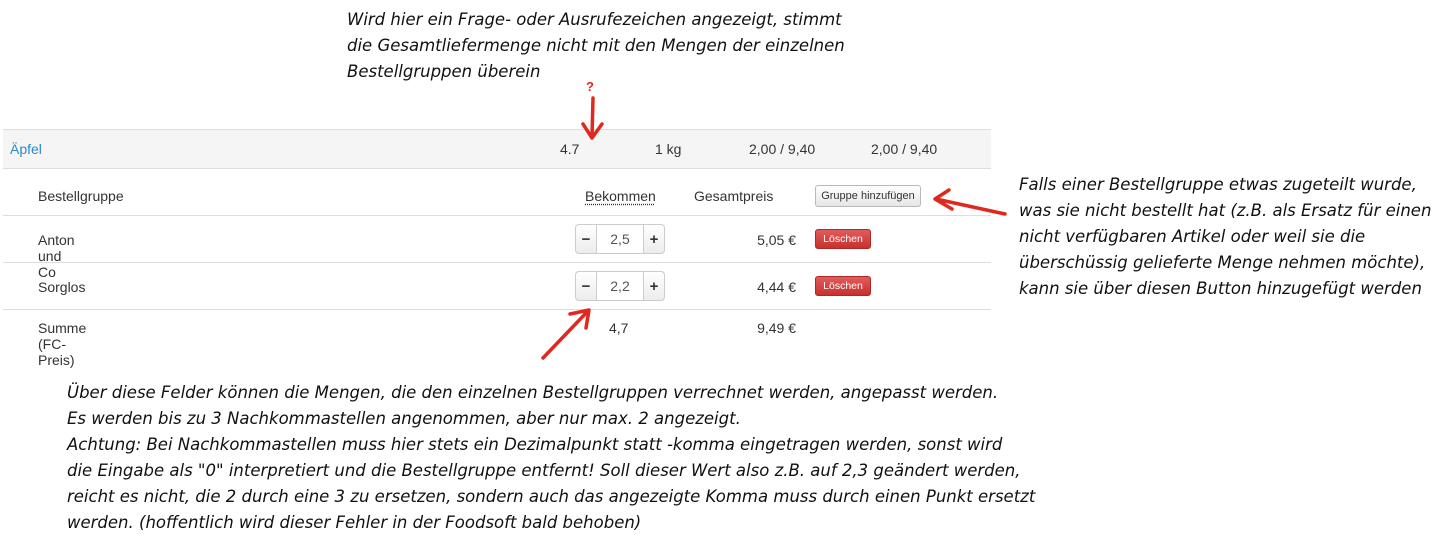 This screenshot has width=1454, height=545. I want to click on sum-price: 9,49 €, so click(776, 328).